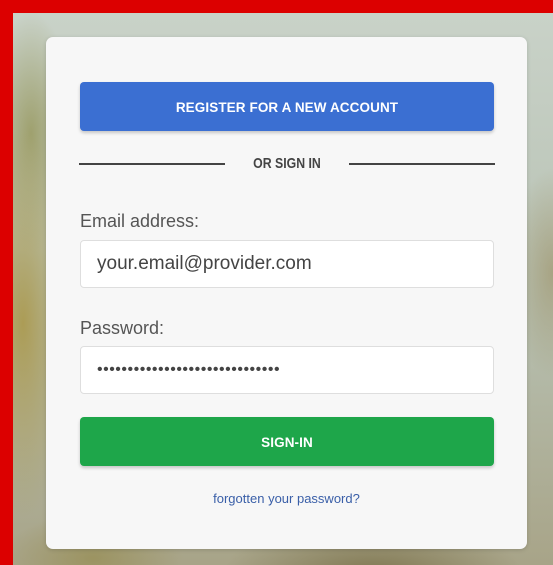 The width and height of the screenshot is (553, 565). What do you see at coordinates (287, 441) in the screenshot?
I see `sign-in-button: SIGN-IN` at bounding box center [287, 441].